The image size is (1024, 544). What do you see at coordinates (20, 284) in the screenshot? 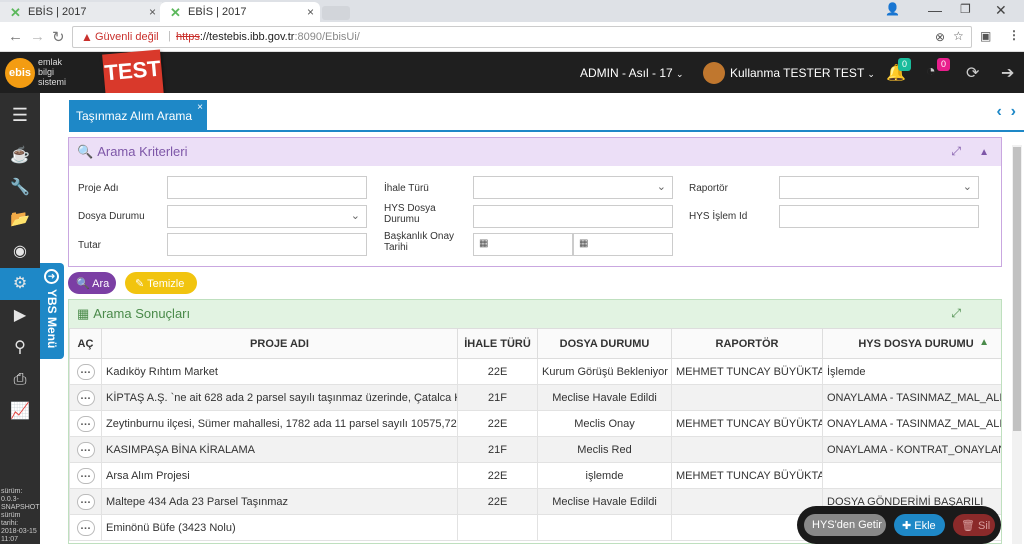
I see `gear-icon: ⚙` at bounding box center [20, 284].